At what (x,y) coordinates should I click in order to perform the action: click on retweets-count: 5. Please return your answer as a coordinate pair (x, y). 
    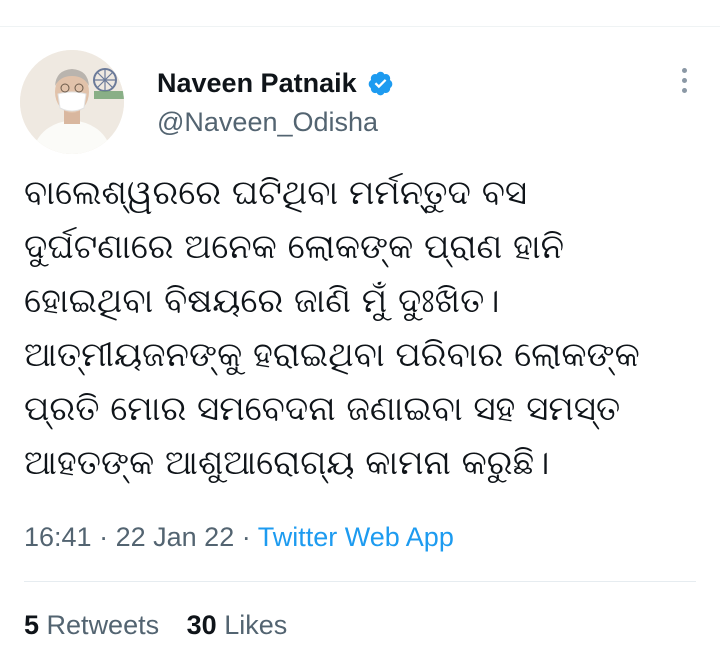
    Looking at the image, I should click on (32, 625).